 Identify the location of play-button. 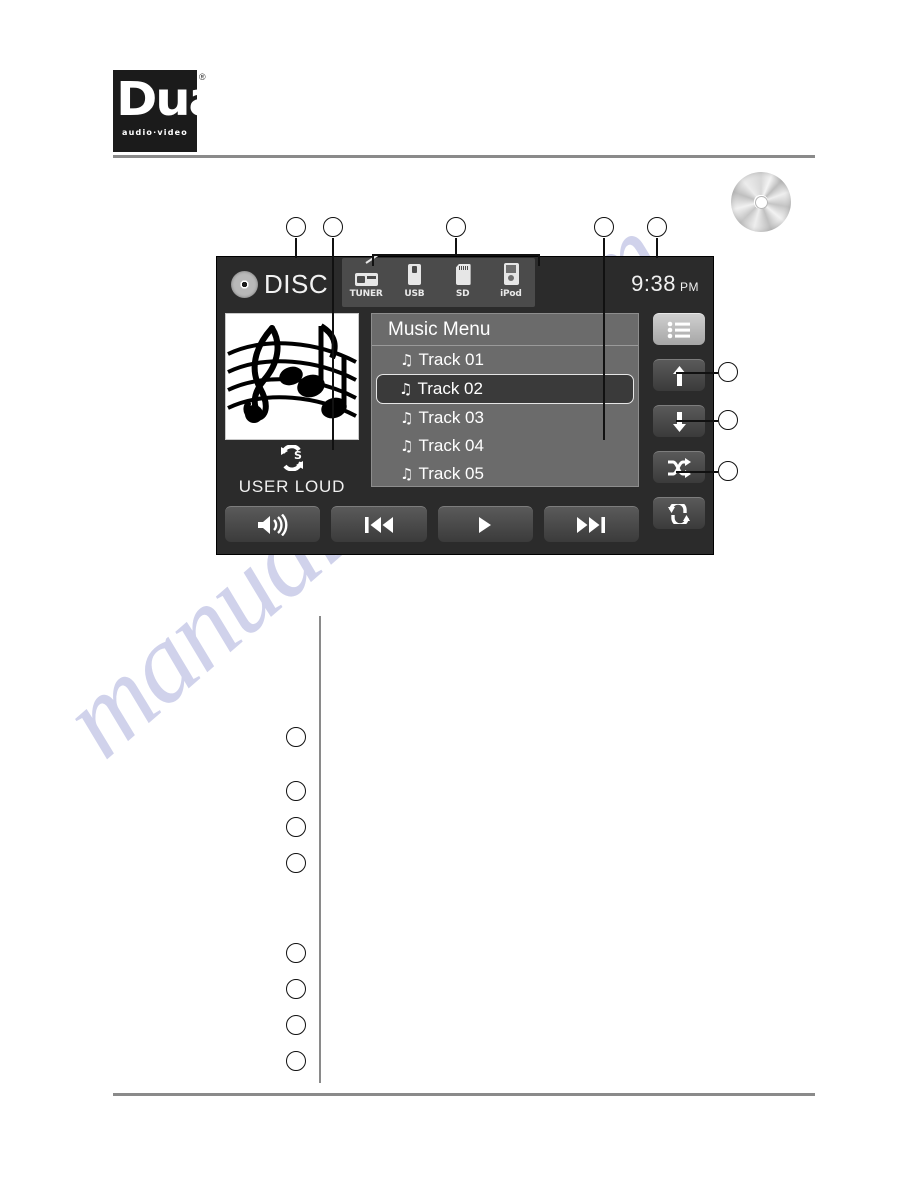
(485, 524).